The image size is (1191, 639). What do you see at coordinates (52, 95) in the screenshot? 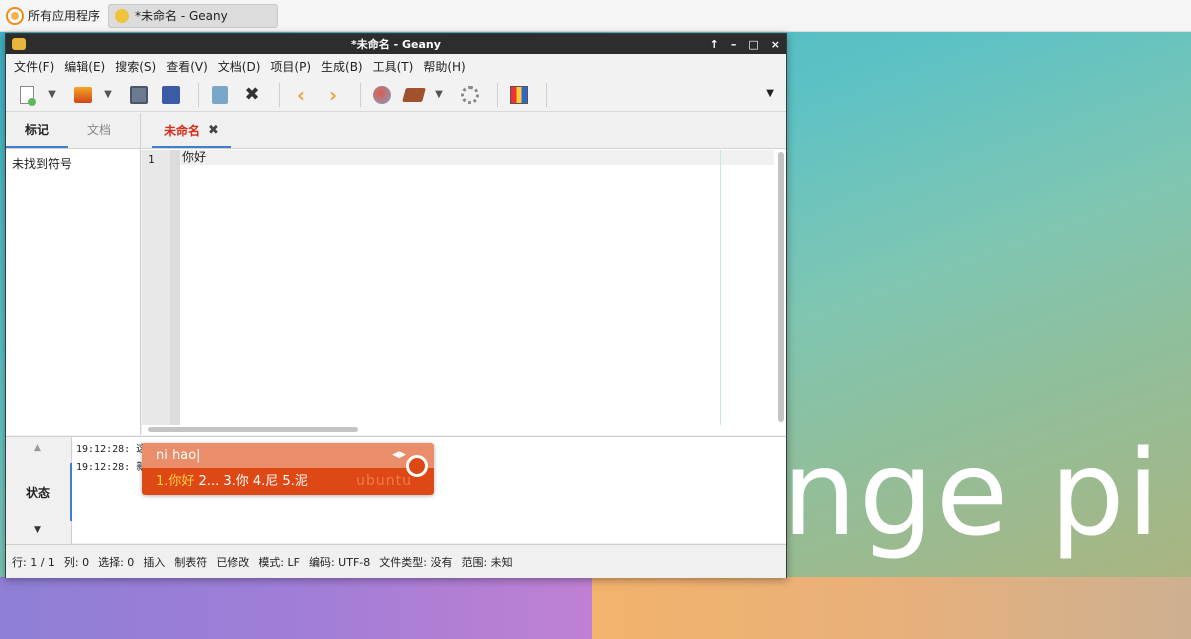
I see `new-file-dropdown-button: ▼` at bounding box center [52, 95].